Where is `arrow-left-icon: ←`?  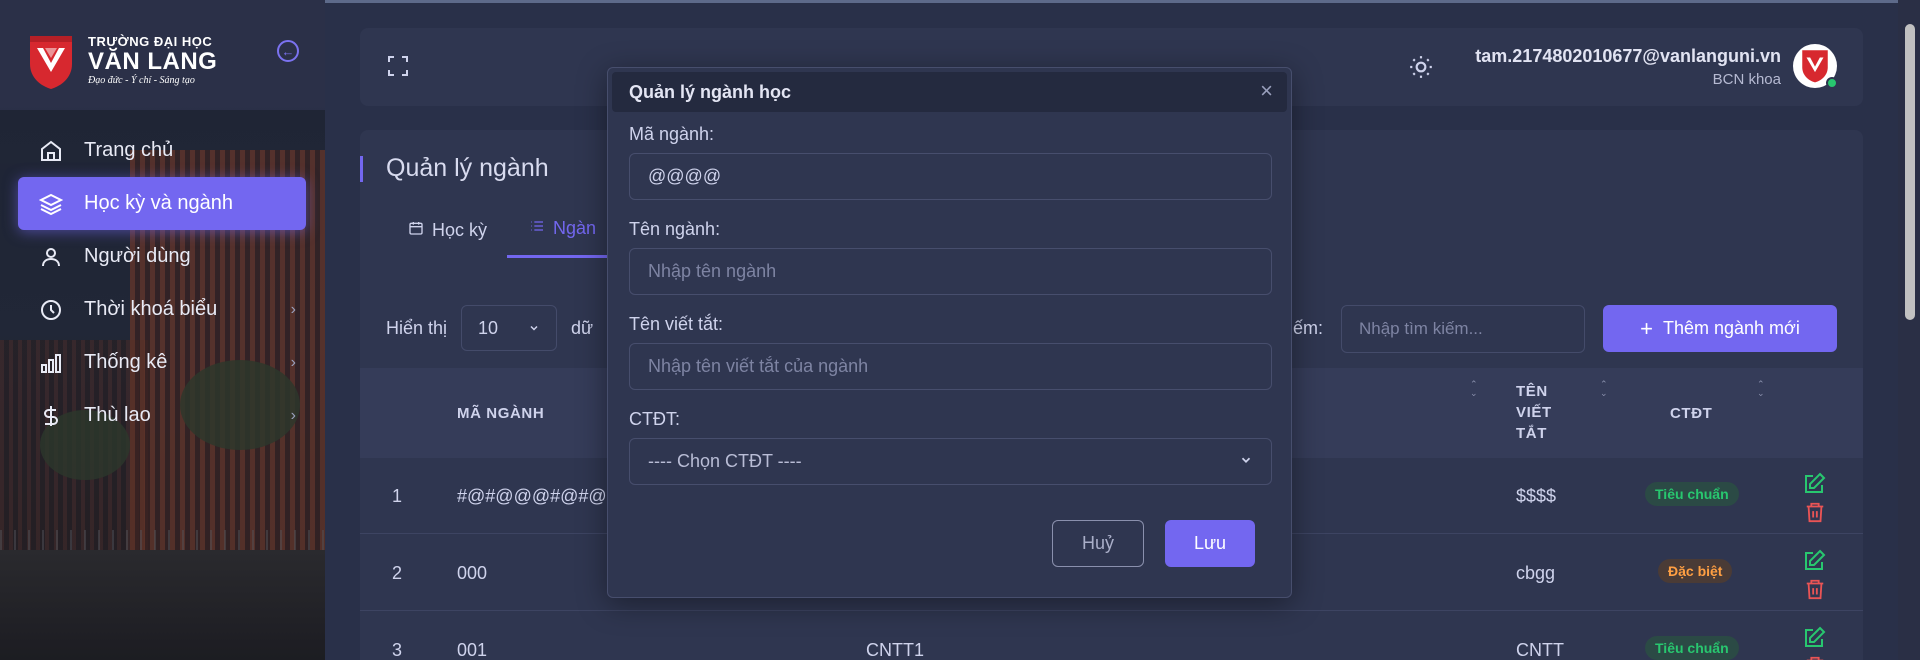
arrow-left-icon: ← is located at coordinates (288, 51).